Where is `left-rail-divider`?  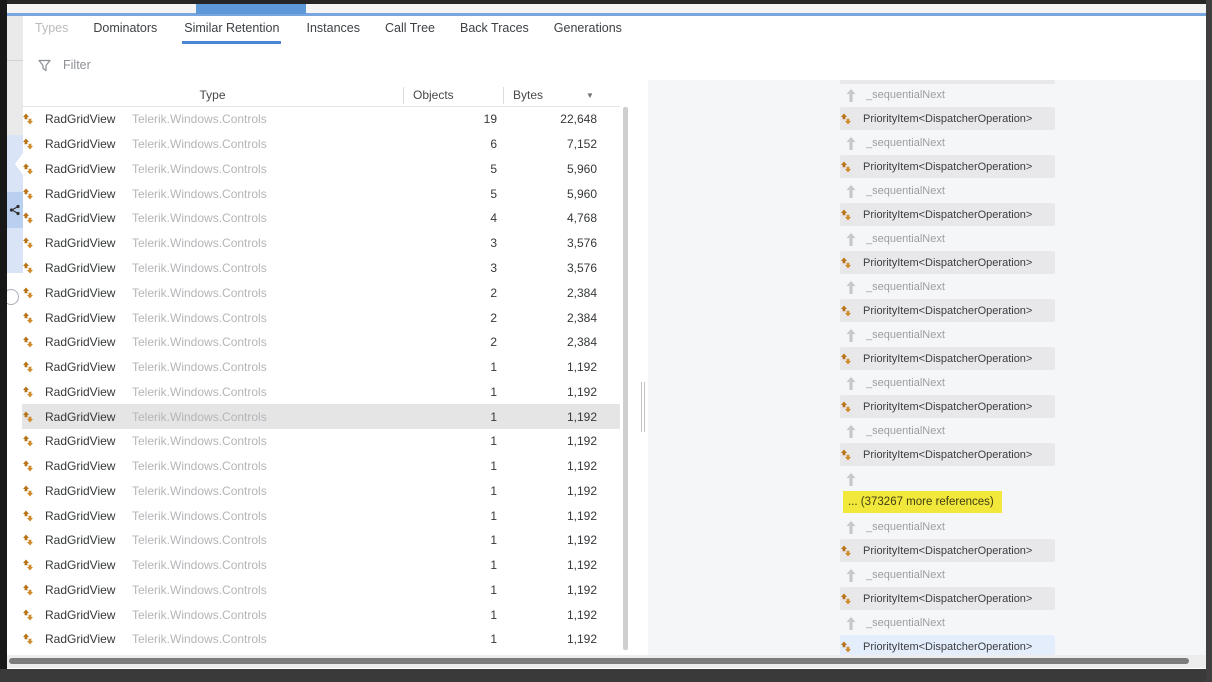 left-rail-divider is located at coordinates (15, 60).